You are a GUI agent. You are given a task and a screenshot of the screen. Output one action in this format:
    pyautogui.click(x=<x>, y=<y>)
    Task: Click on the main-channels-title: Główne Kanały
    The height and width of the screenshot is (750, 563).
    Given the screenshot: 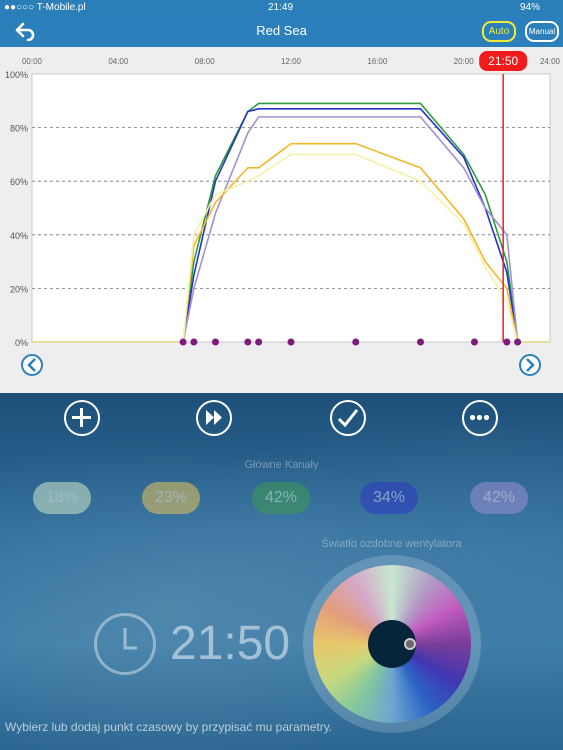 What is the action you would take?
    pyautogui.click(x=281, y=465)
    